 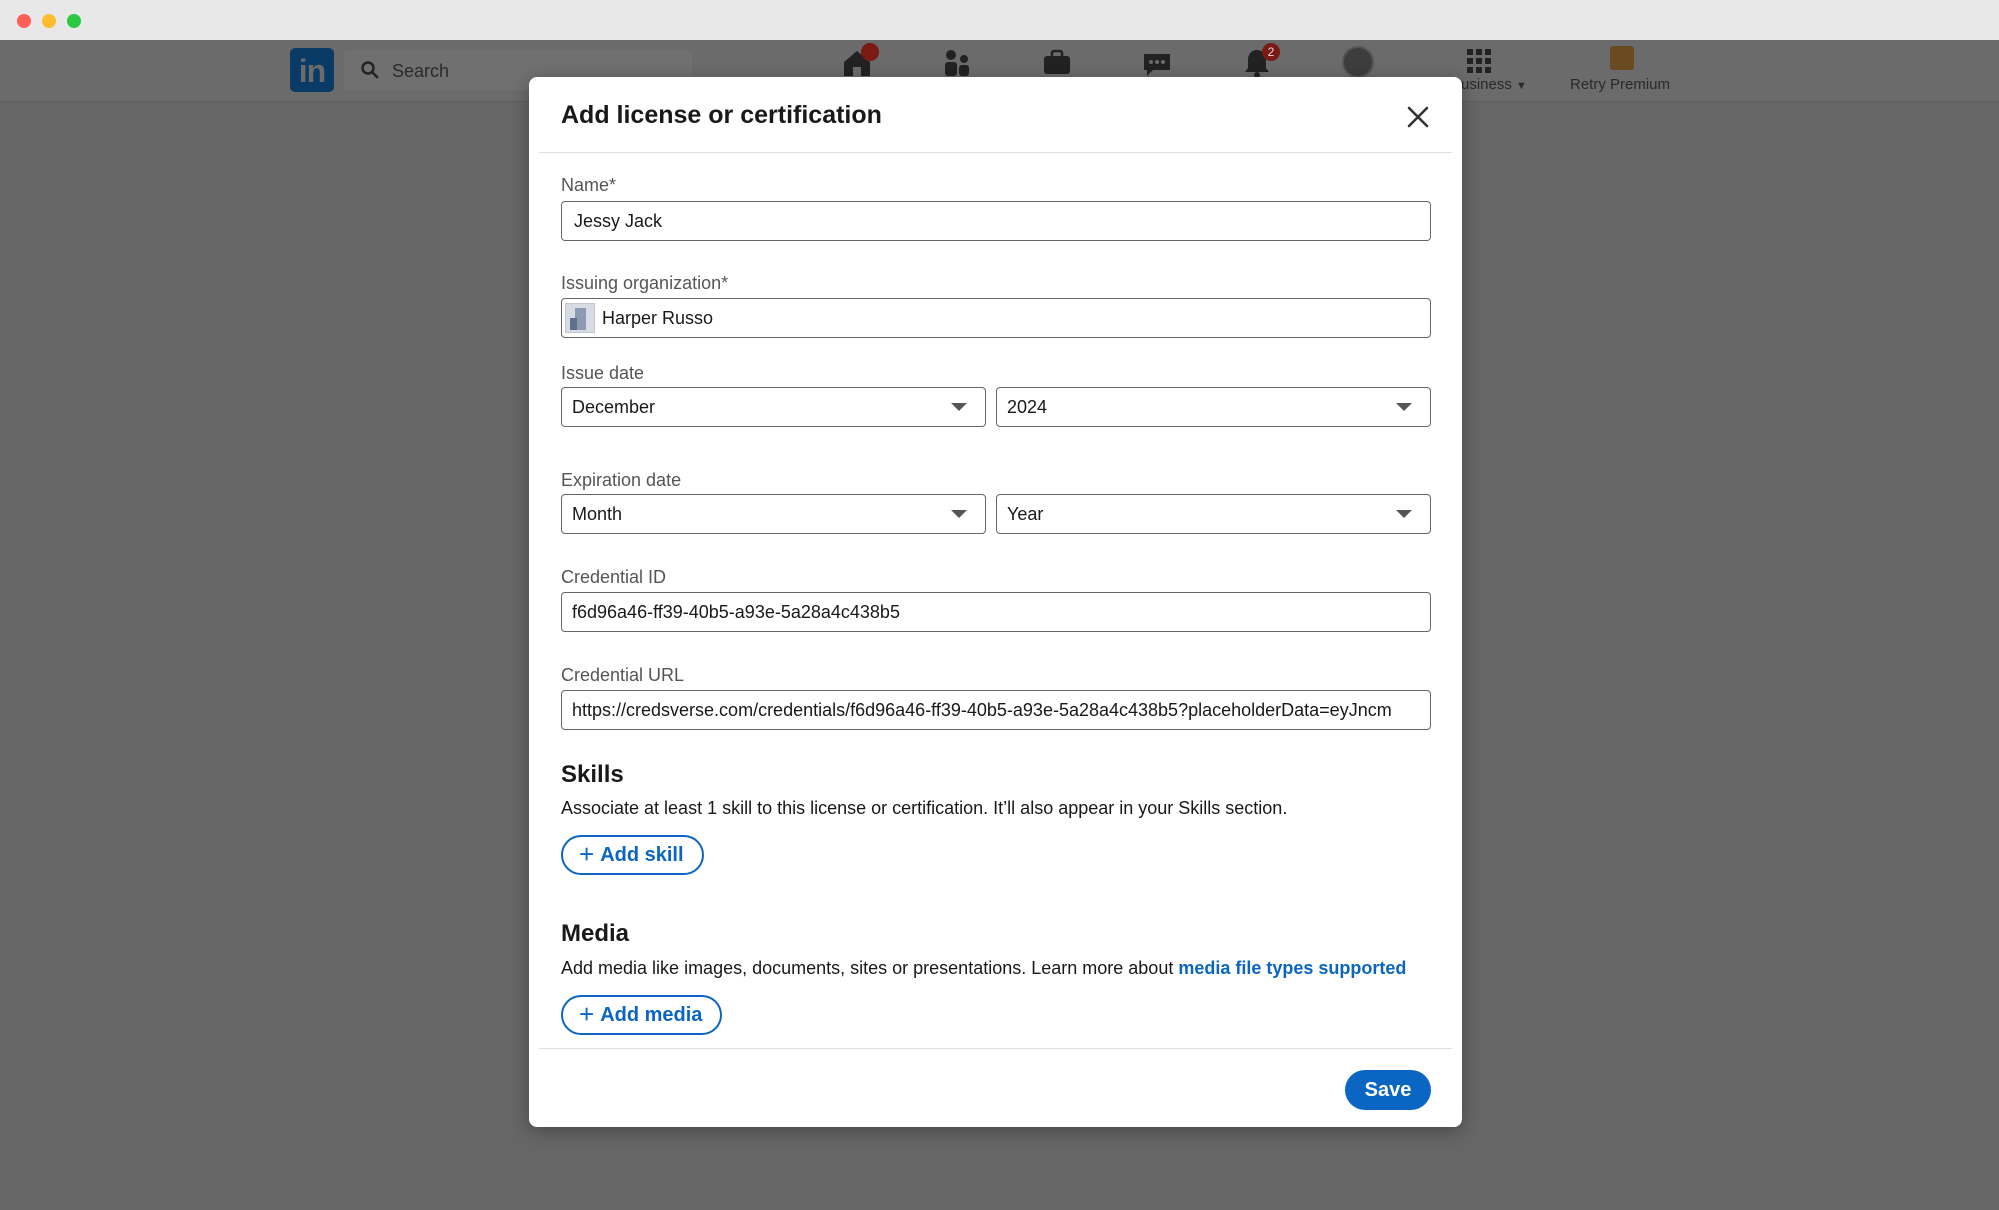 What do you see at coordinates (614, 577) in the screenshot?
I see `credential-id-label: Credential ID` at bounding box center [614, 577].